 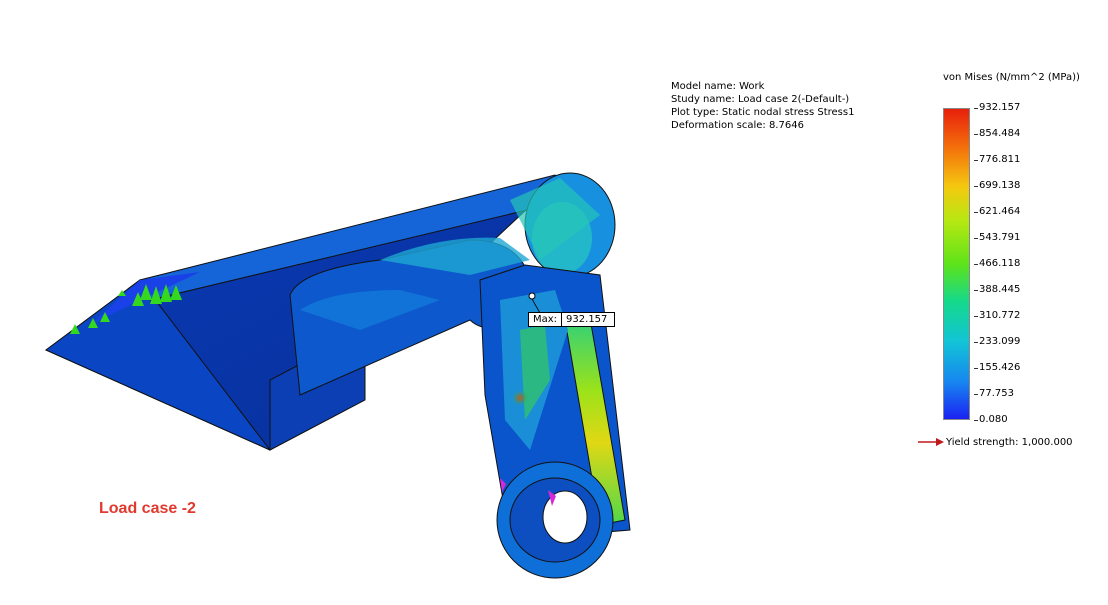 What do you see at coordinates (718, 86) in the screenshot?
I see `model-name: Model name: Work` at bounding box center [718, 86].